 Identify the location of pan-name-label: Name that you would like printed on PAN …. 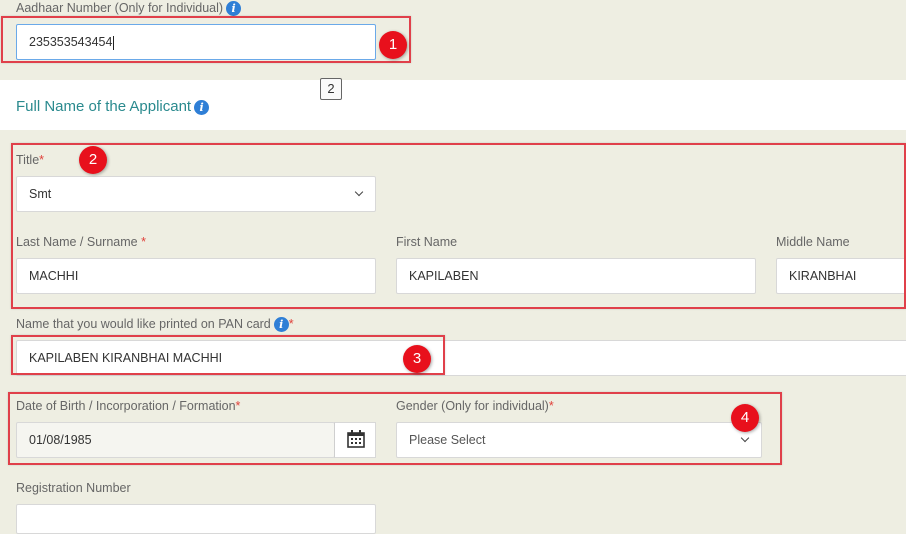
(155, 325).